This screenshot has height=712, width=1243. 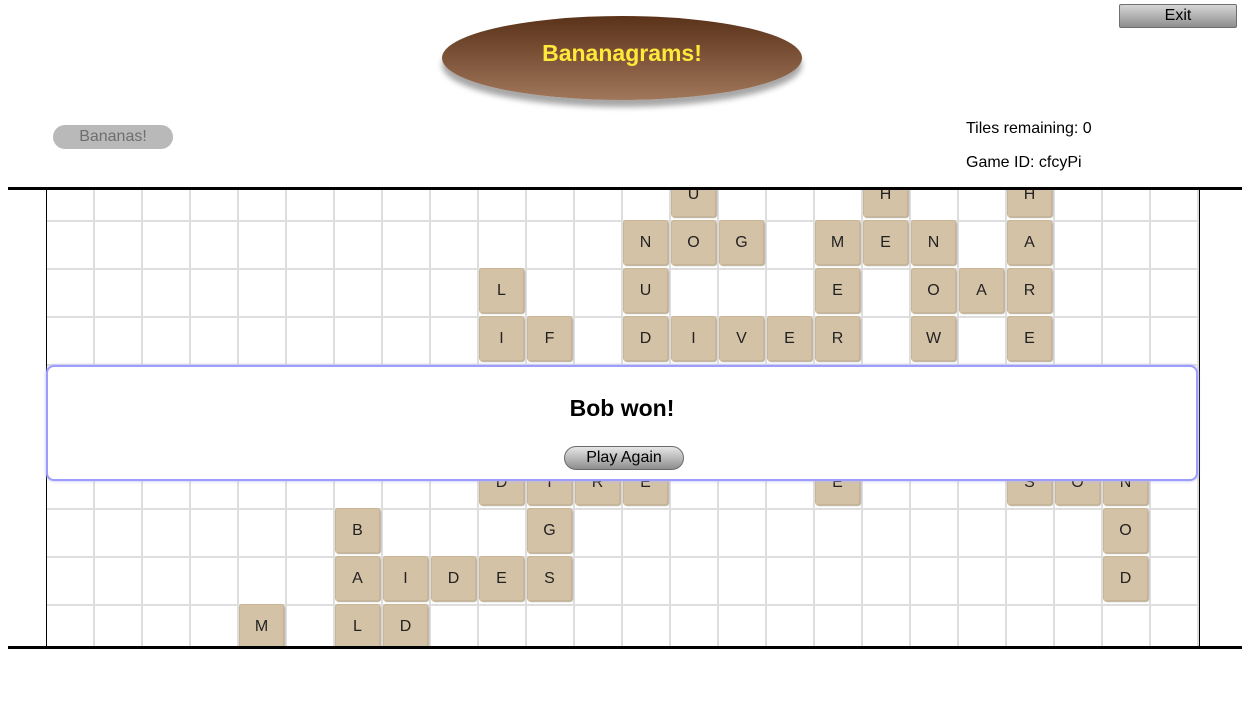 I want to click on title-banner: Bananagrams!, so click(x=622, y=58).